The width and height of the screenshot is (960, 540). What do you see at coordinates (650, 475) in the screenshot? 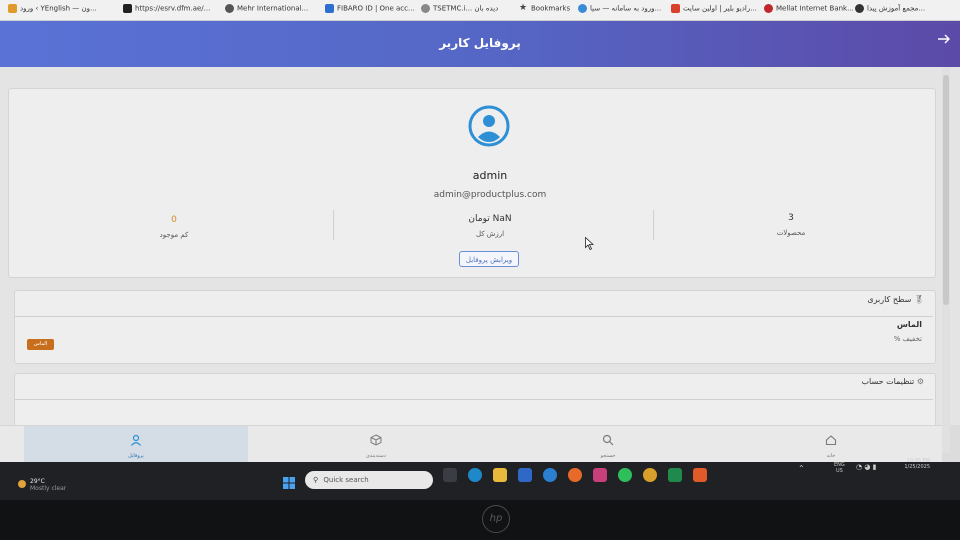
I see `chrome-icon` at bounding box center [650, 475].